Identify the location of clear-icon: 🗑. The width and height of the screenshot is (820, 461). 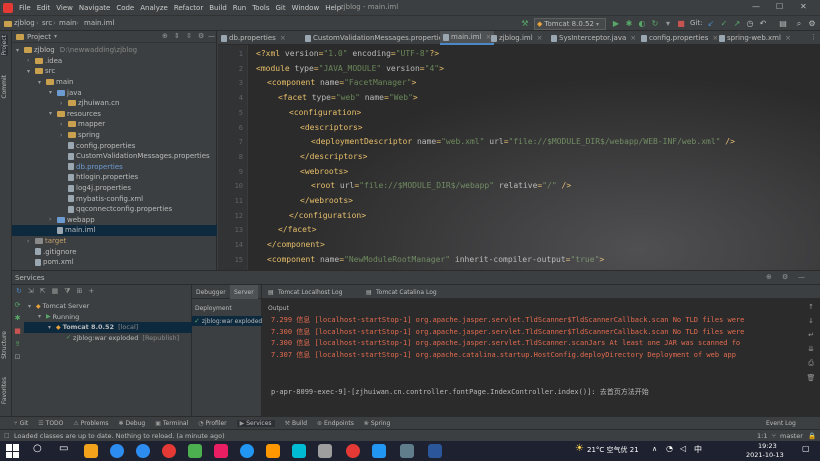
(811, 378).